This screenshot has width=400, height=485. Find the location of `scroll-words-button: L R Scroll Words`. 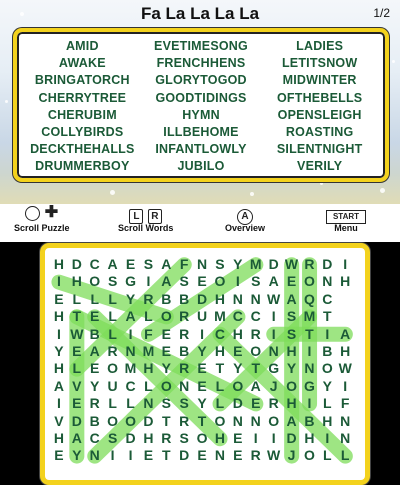

scroll-words-button: L R Scroll Words is located at coordinates (145, 219).